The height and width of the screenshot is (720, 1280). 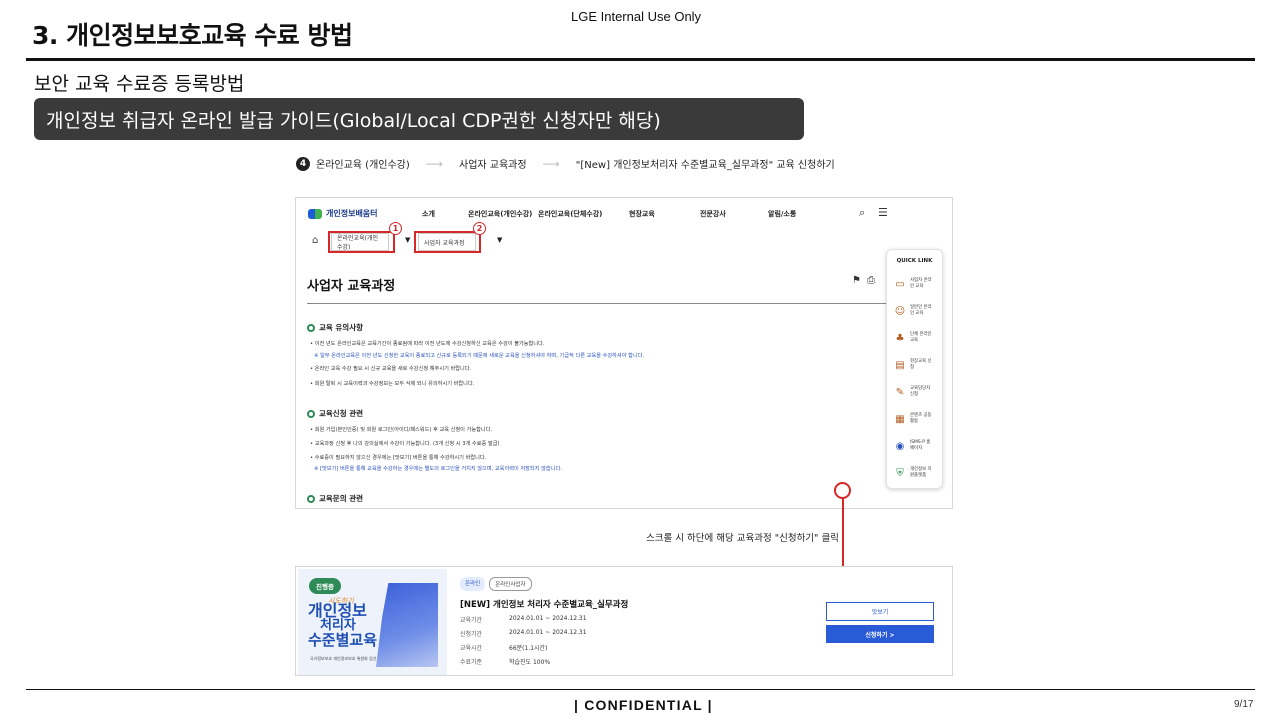 I want to click on bookmark-icon: ⚑, so click(x=859, y=280).